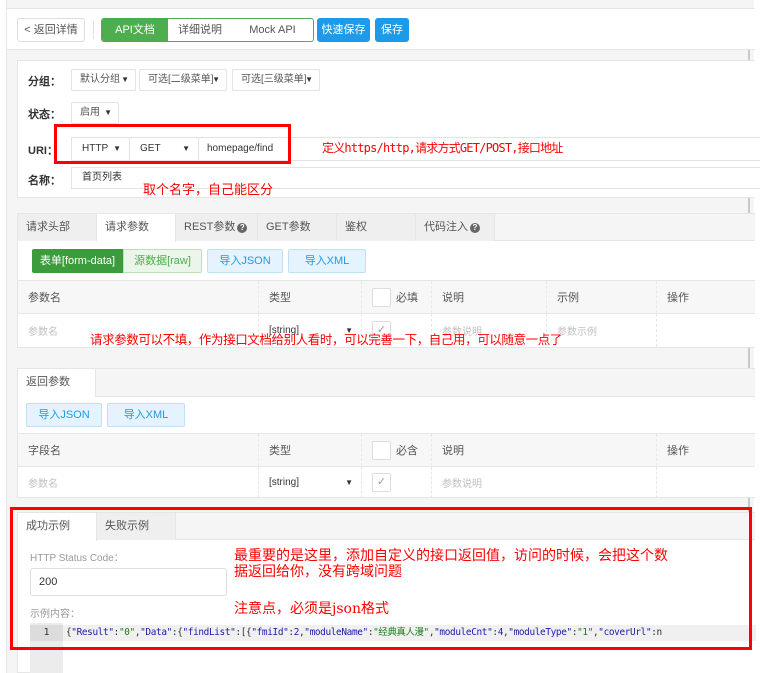  What do you see at coordinates (336, 632) in the screenshot?
I see `code-token: "moduleName"` at bounding box center [336, 632].